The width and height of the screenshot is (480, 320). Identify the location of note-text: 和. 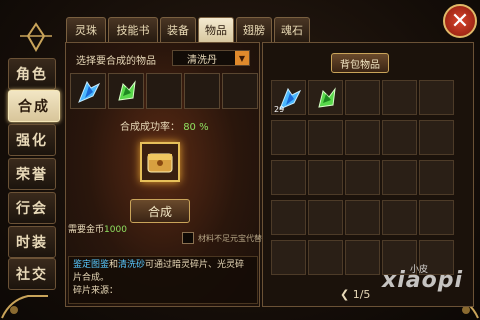
(114, 265).